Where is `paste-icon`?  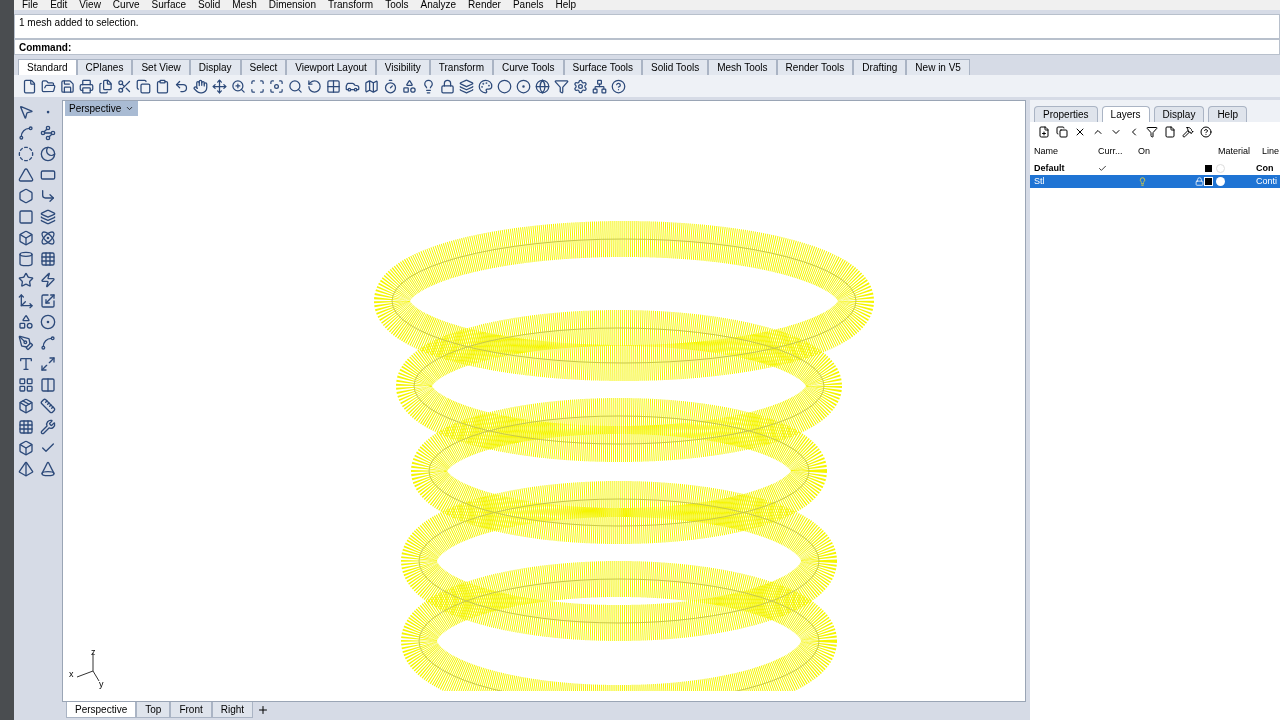
paste-icon is located at coordinates (162, 86).